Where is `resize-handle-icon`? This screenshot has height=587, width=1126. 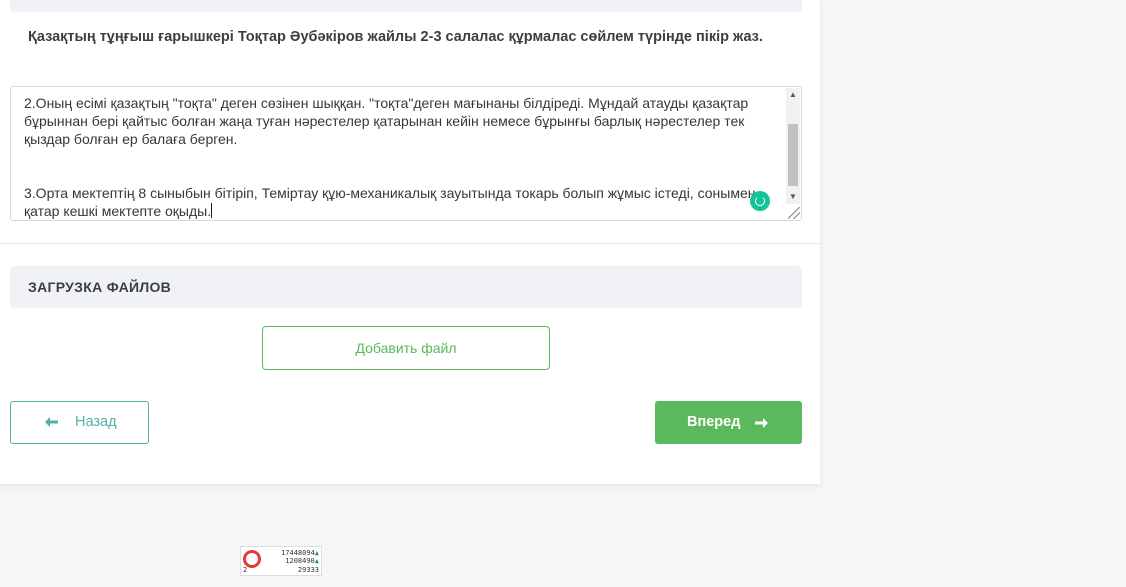
resize-handle-icon is located at coordinates (794, 213).